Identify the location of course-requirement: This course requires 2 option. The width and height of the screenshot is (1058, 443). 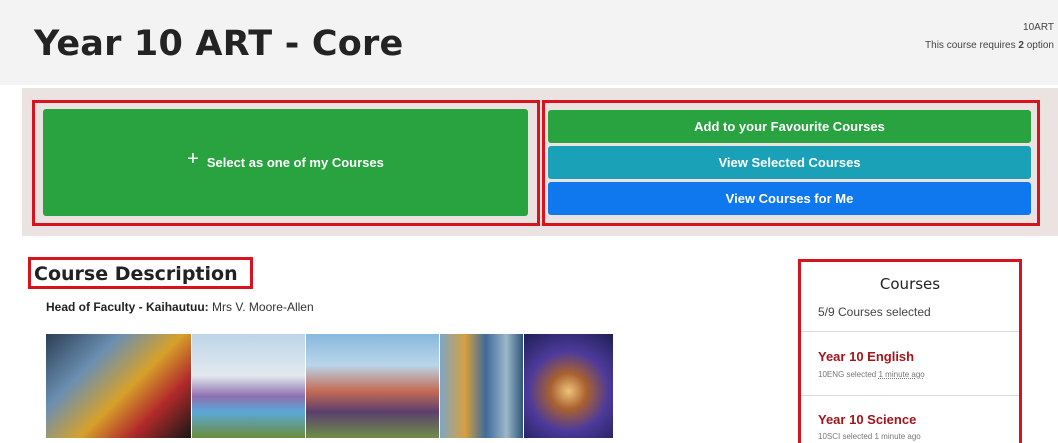
(989, 45).